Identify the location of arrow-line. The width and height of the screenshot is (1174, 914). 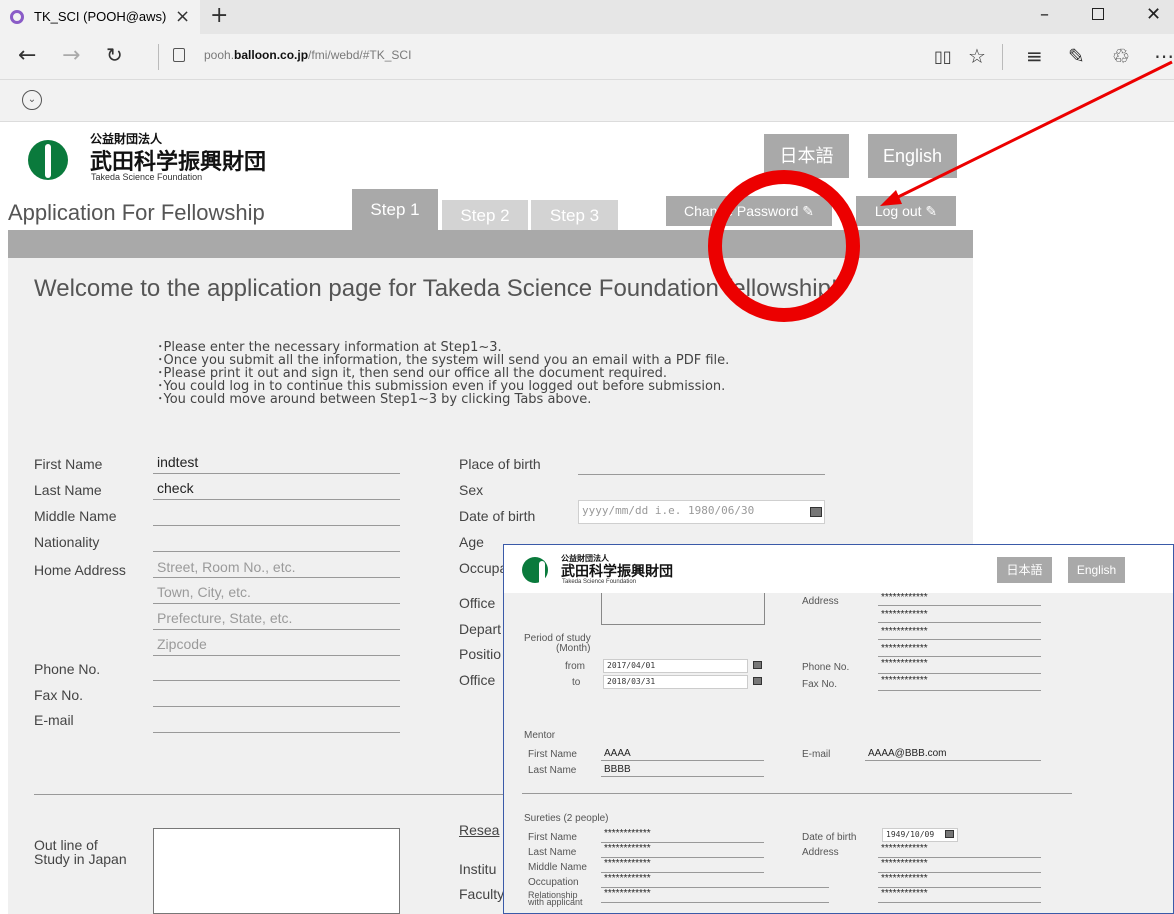
(1034, 130).